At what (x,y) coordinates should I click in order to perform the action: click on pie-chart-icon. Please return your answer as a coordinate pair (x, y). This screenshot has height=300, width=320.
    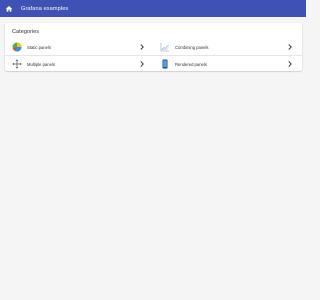
    Looking at the image, I should click on (17, 47).